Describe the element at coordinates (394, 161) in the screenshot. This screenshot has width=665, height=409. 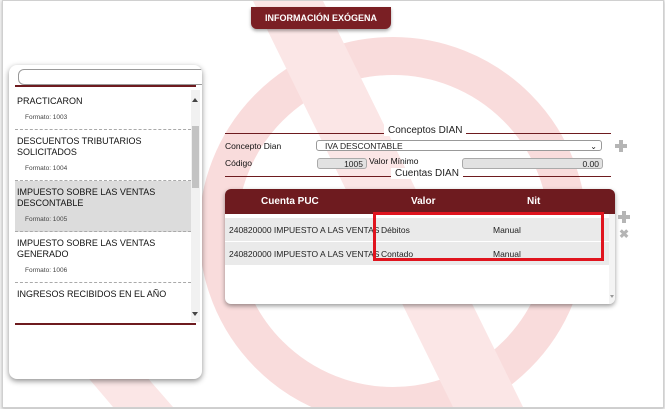
I see `valor-minimo-label: Valor Mínimo` at that location.